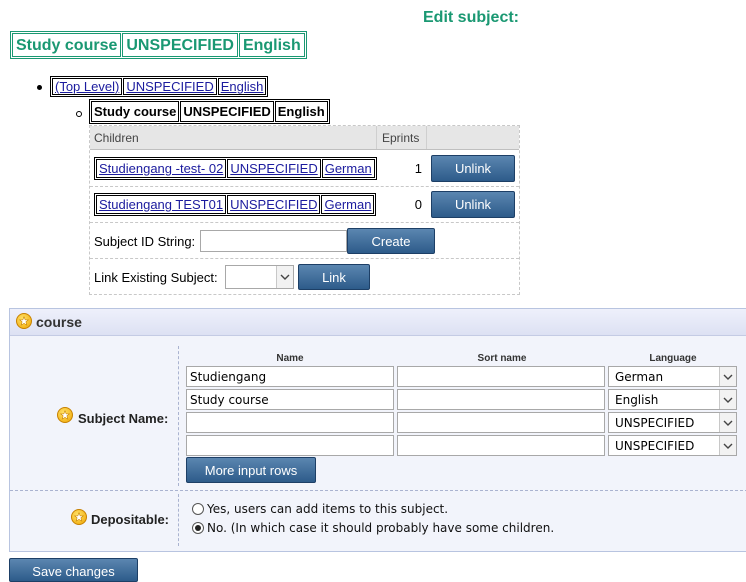 The height and width of the screenshot is (582, 746). What do you see at coordinates (161, 168) in the screenshot?
I see `child-subject-link: Studiengang -test- 02` at bounding box center [161, 168].